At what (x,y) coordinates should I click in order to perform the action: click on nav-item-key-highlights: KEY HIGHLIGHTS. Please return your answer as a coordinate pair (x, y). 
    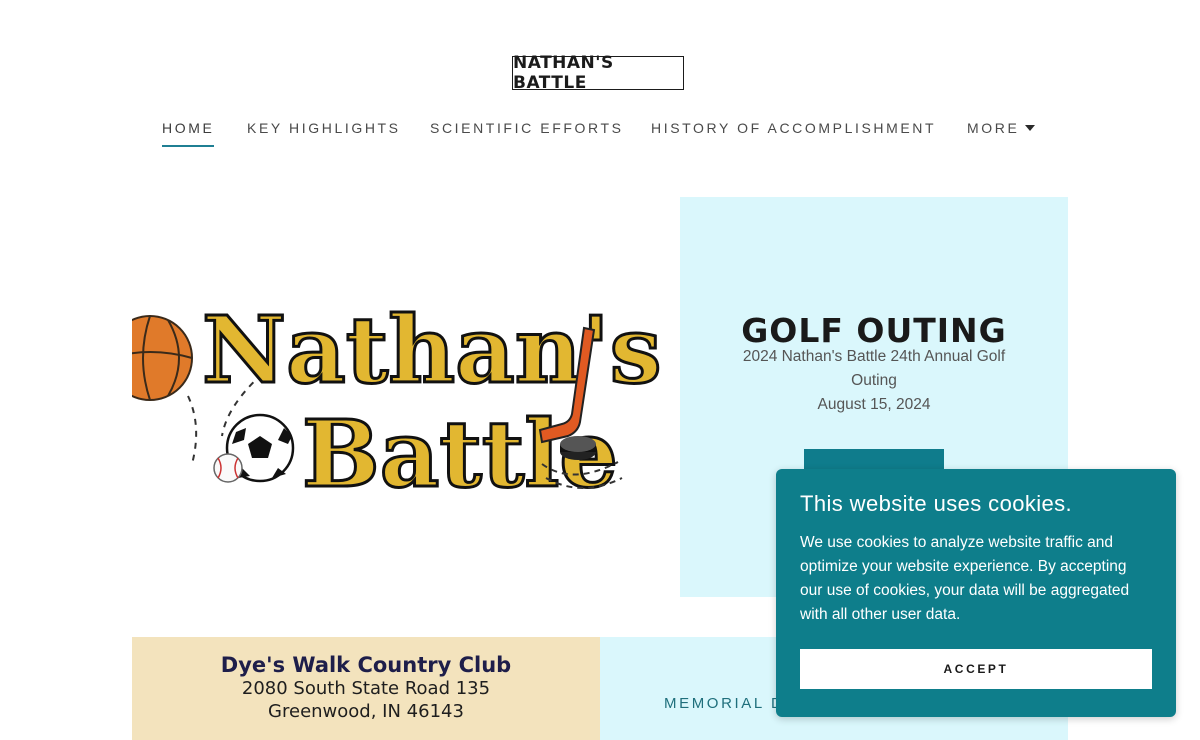
    Looking at the image, I should click on (324, 128).